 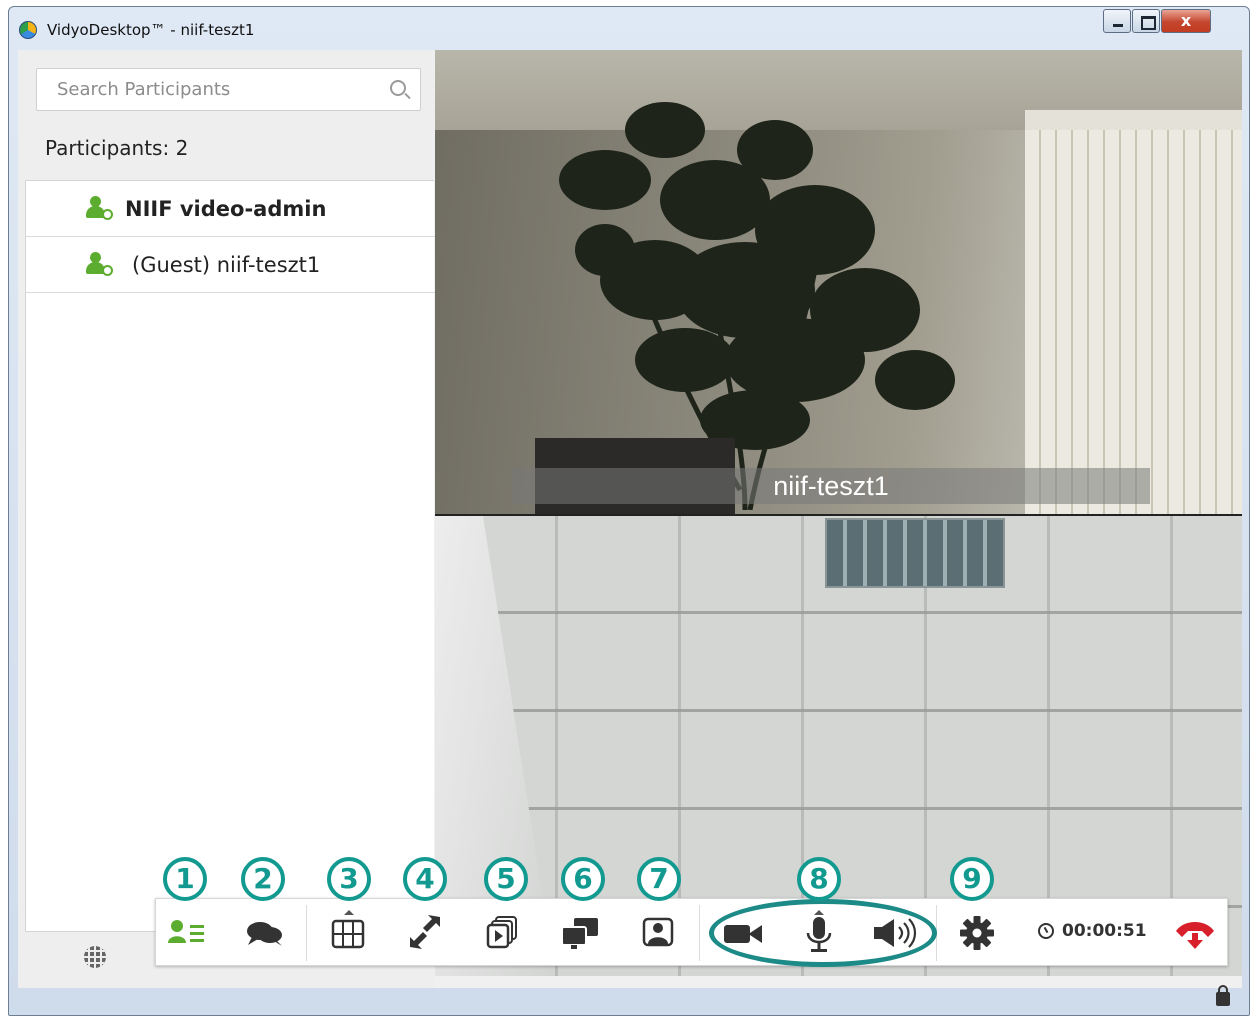 I want to click on self-view-icon, so click(x=658, y=932).